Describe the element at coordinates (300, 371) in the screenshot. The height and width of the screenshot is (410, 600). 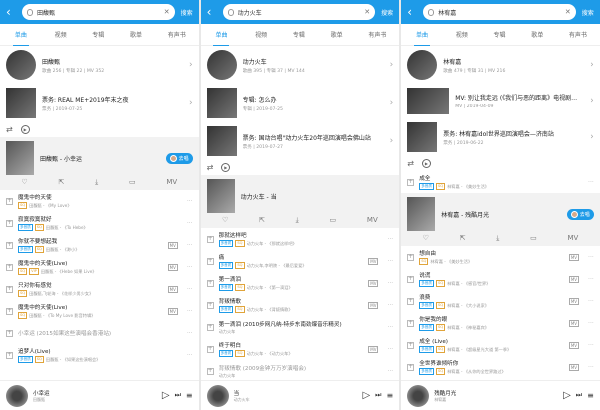
I see `song-row: + 背叛情歌 (2009金钟万万岁演唱会) 动力火车 ···` at that location.